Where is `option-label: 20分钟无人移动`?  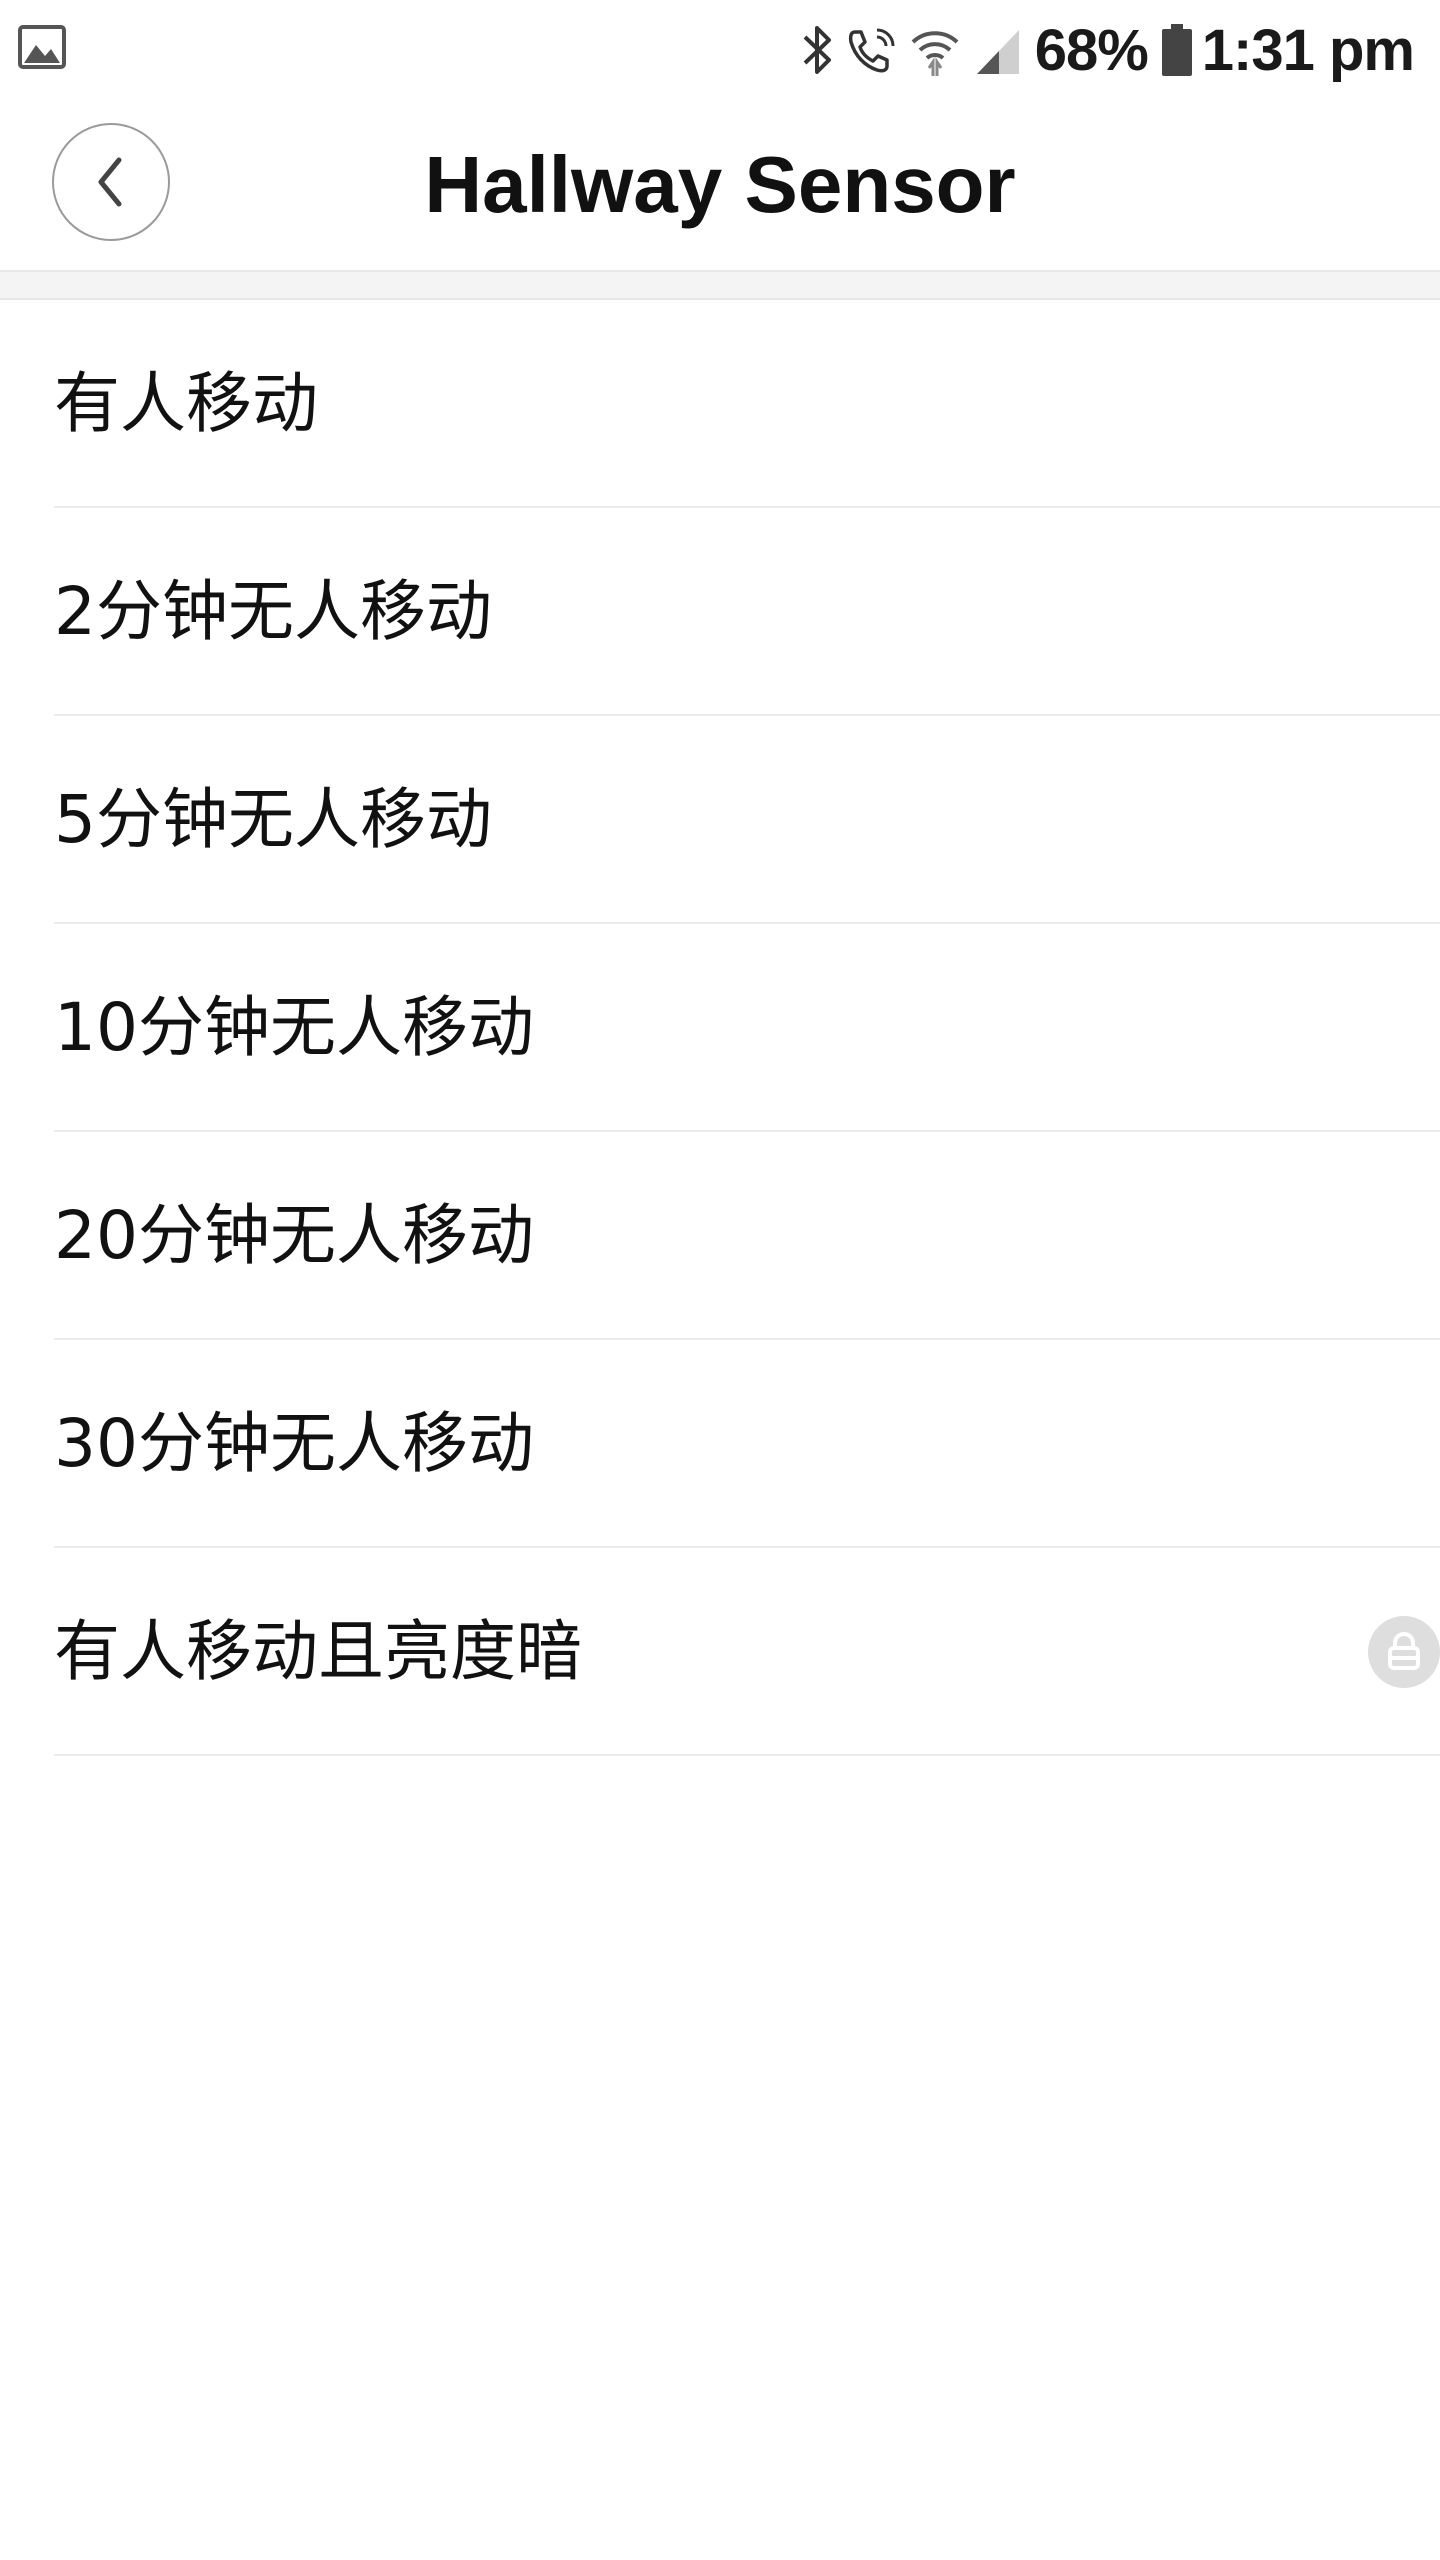 option-label: 20分钟无人移动 is located at coordinates (294, 1235).